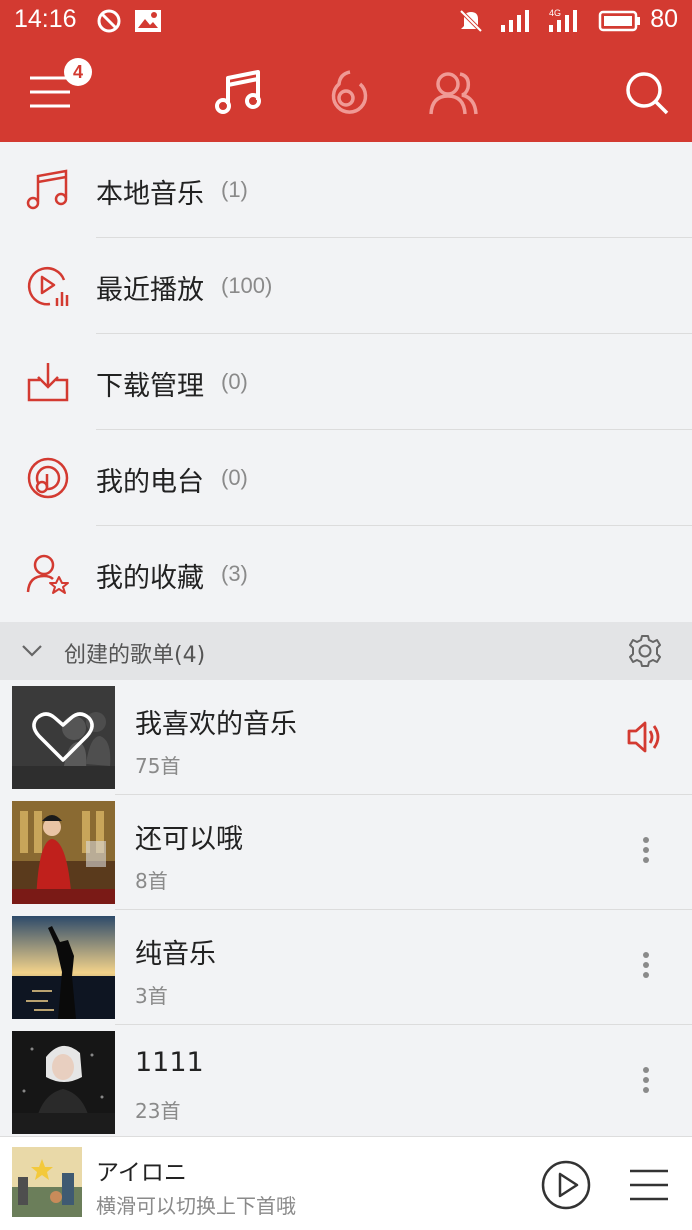  Describe the element at coordinates (47, 574) in the screenshot. I see `user-star-icon` at that location.